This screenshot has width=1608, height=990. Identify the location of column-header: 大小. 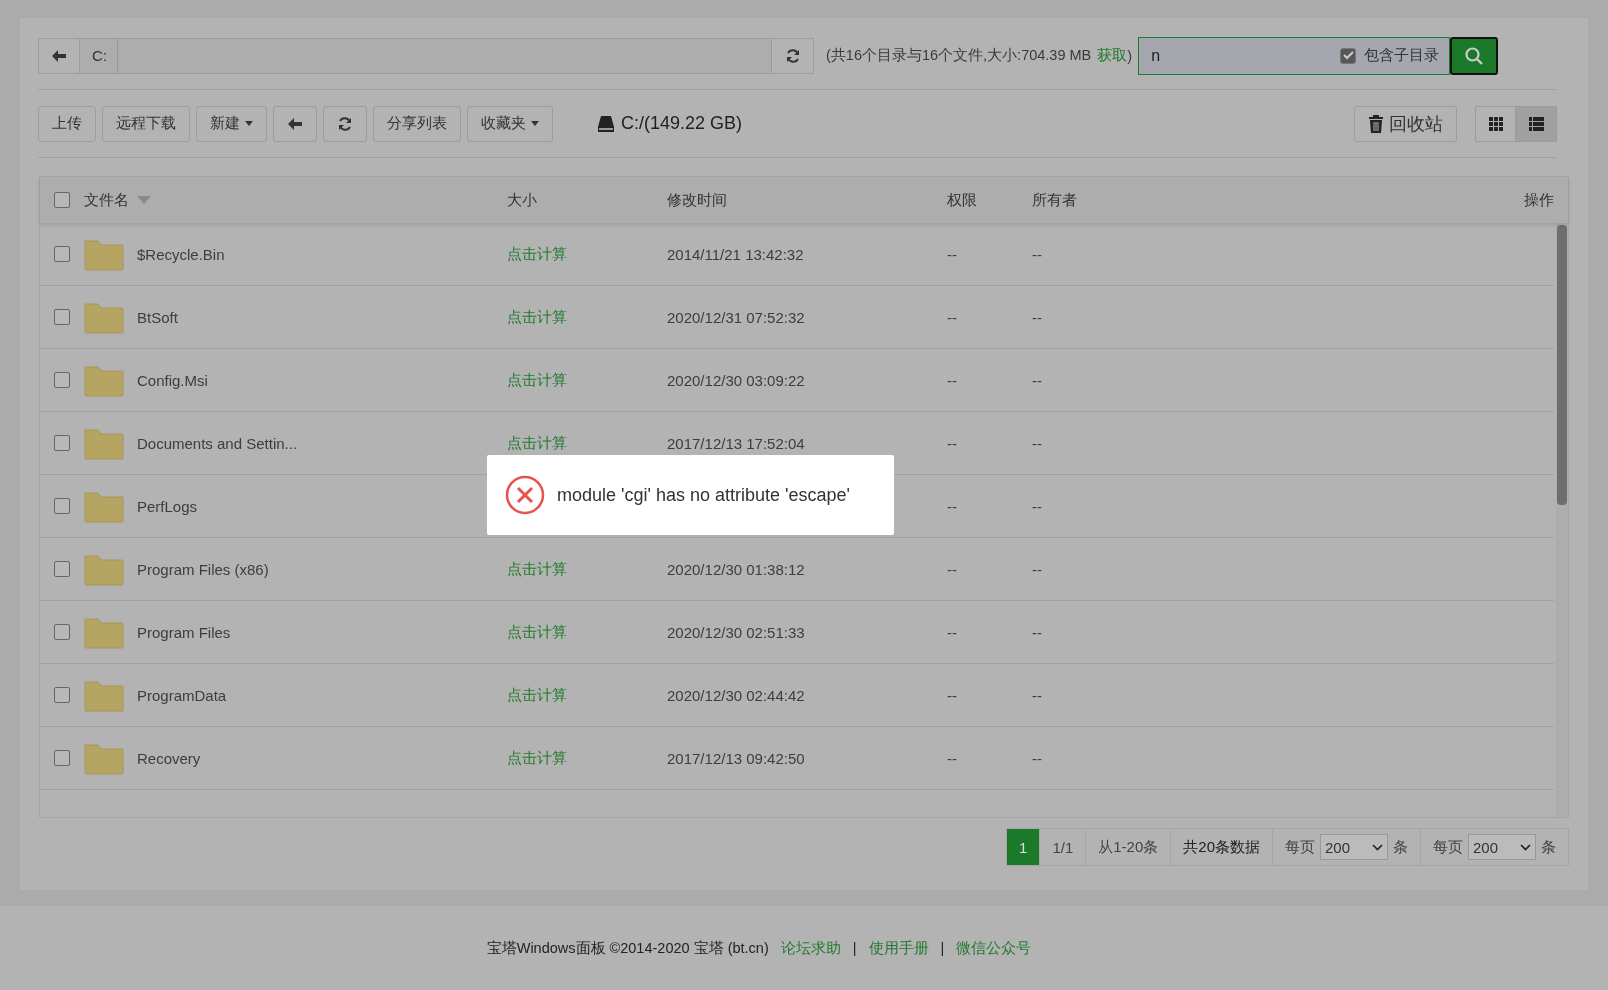
(587, 200).